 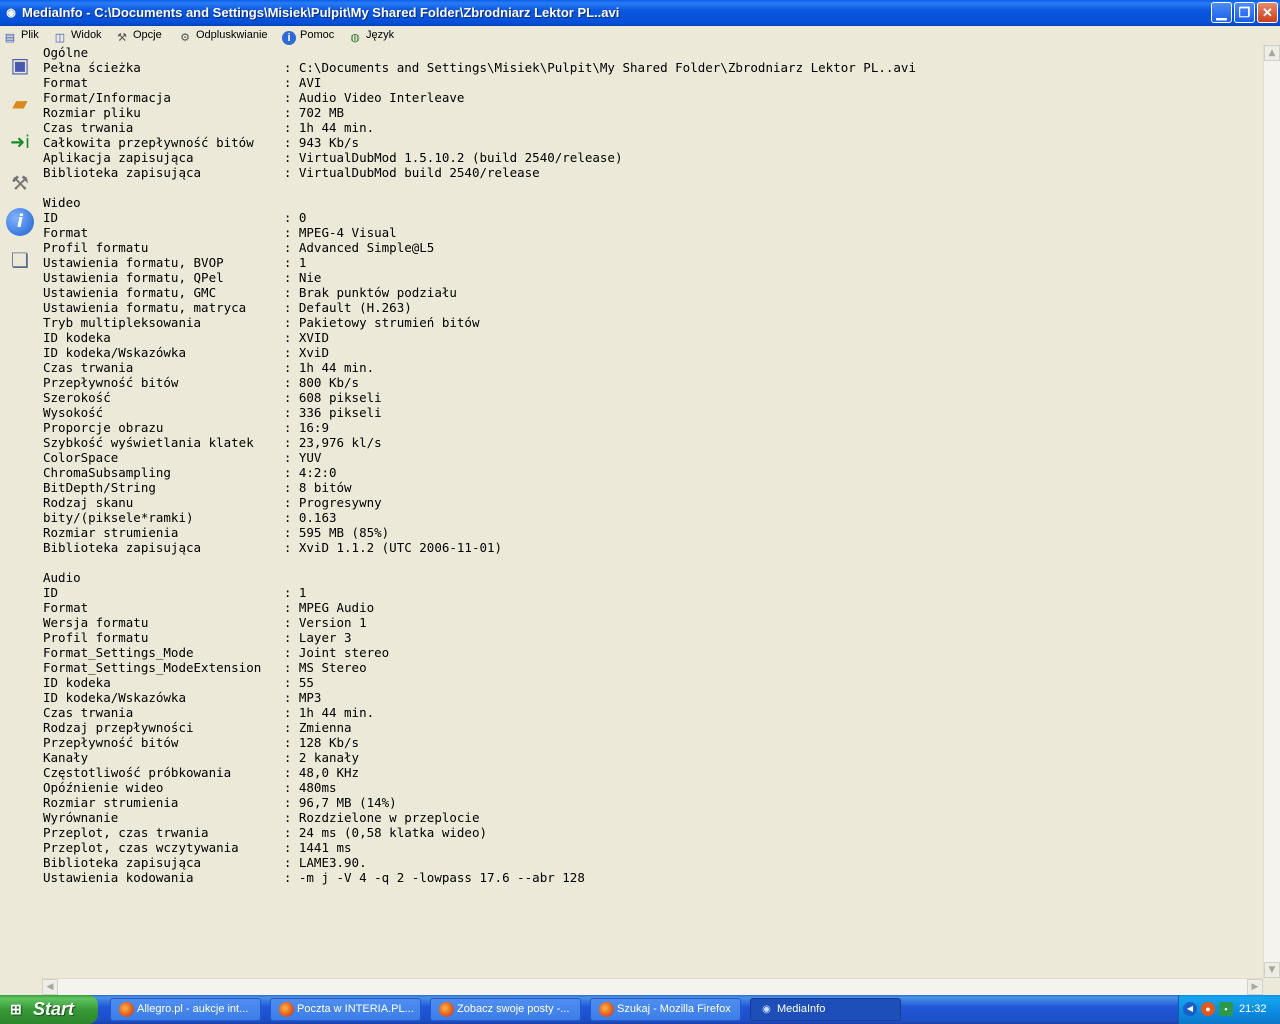 I want to click on windows-flag-icon: ⊞, so click(x=16, y=1009).